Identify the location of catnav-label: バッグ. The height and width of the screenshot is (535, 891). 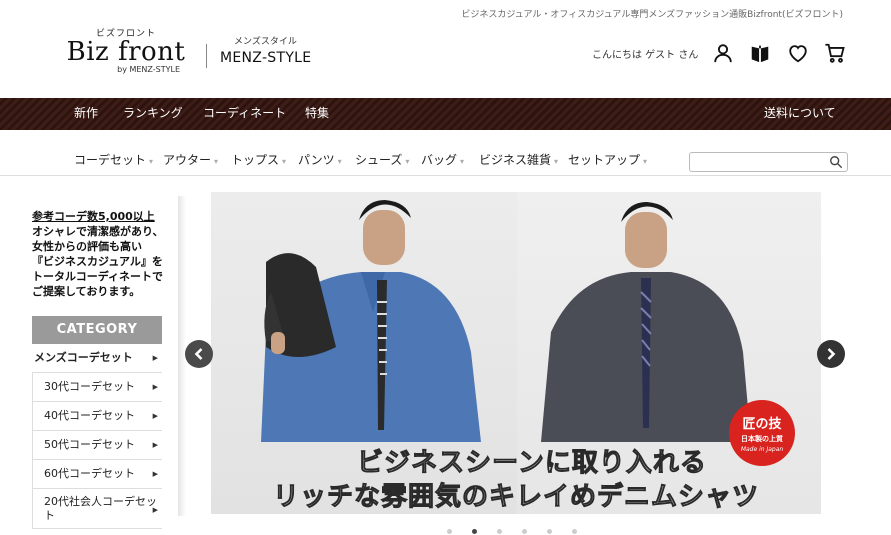
(439, 160).